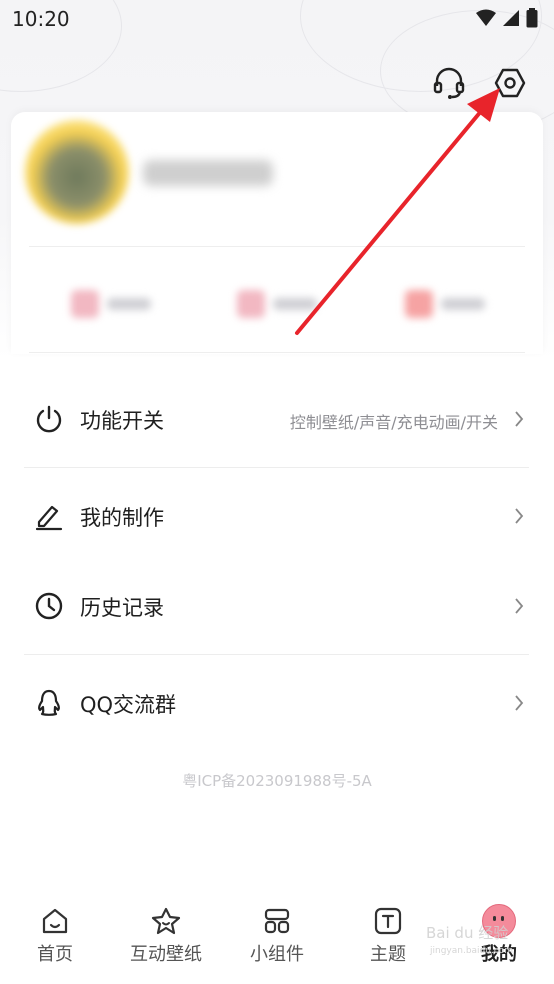  I want to click on status-time: 10:20, so click(41, 19).